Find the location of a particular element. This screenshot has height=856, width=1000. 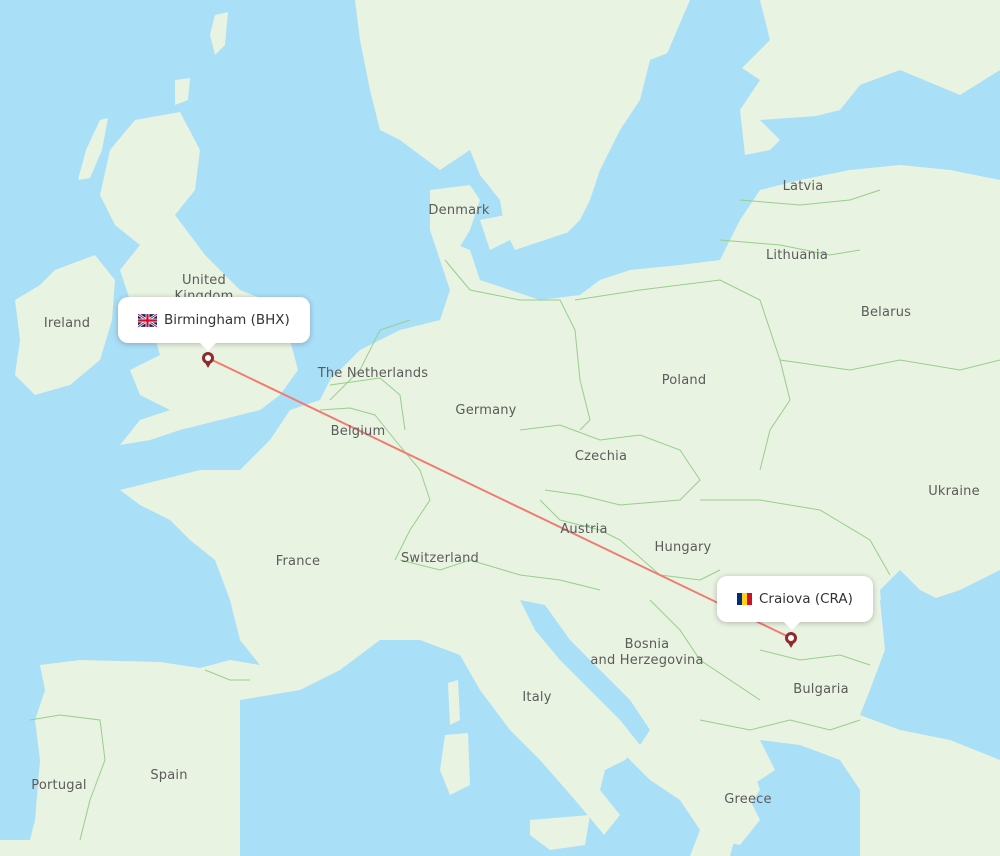

country-label-ukraine: Ukraine is located at coordinates (954, 491).